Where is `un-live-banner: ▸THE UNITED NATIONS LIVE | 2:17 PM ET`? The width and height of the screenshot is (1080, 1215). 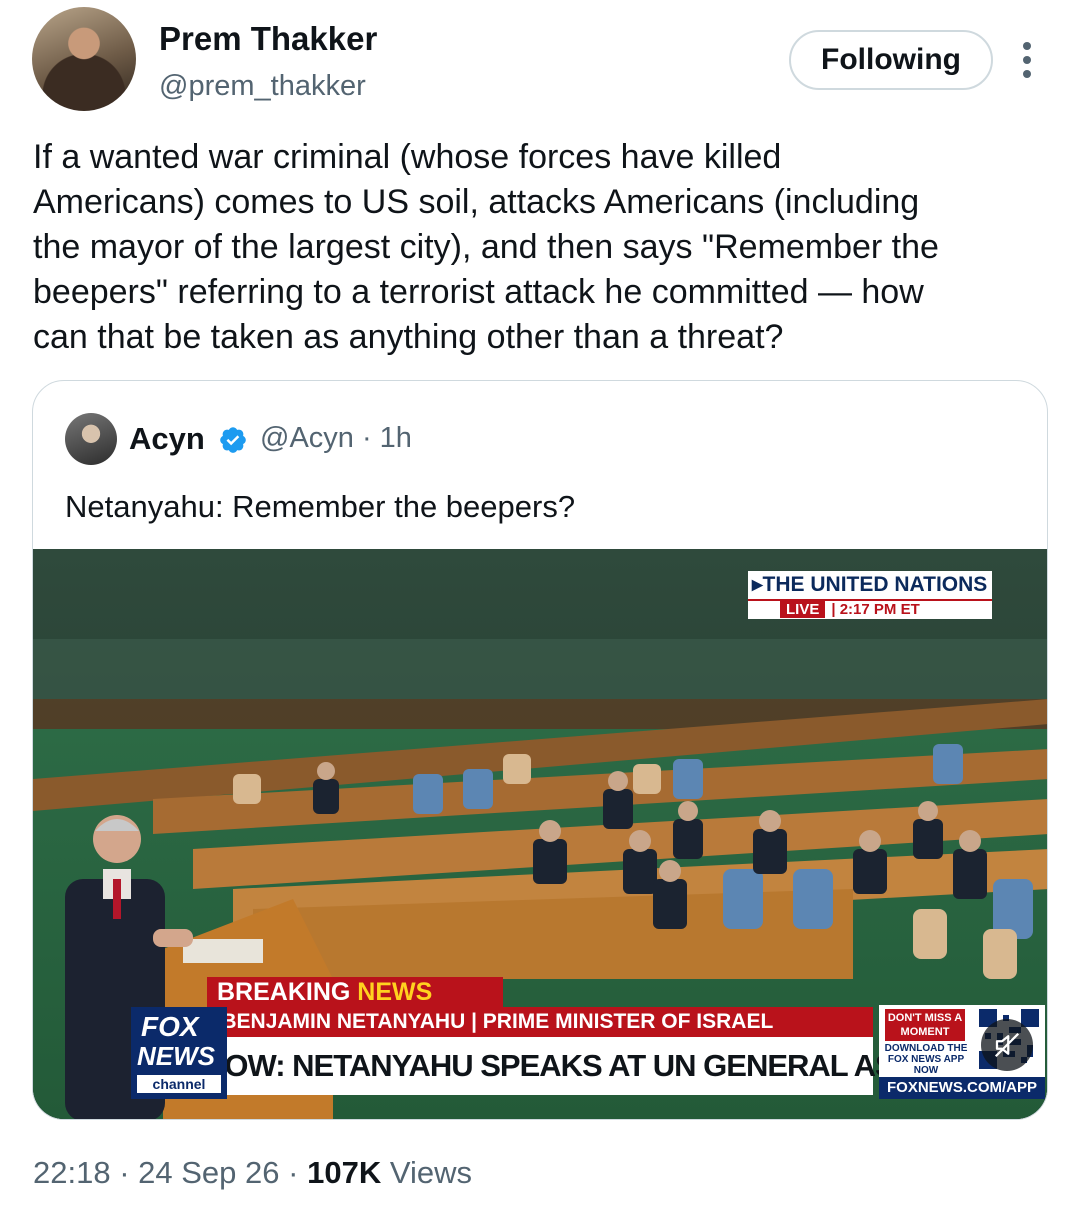 un-live-banner: ▸THE UNITED NATIONS LIVE | 2:17 PM ET is located at coordinates (870, 595).